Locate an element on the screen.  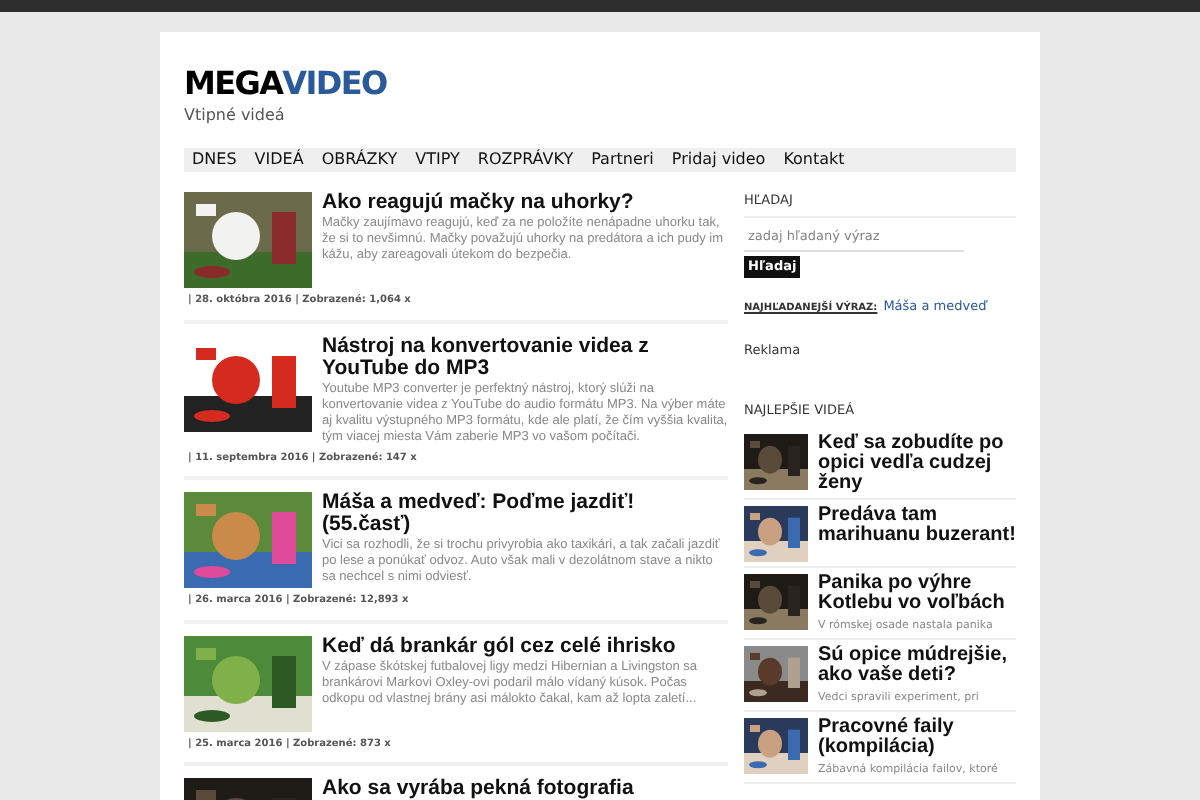
site-logo: MEGAVIDEO is located at coordinates (285, 84).